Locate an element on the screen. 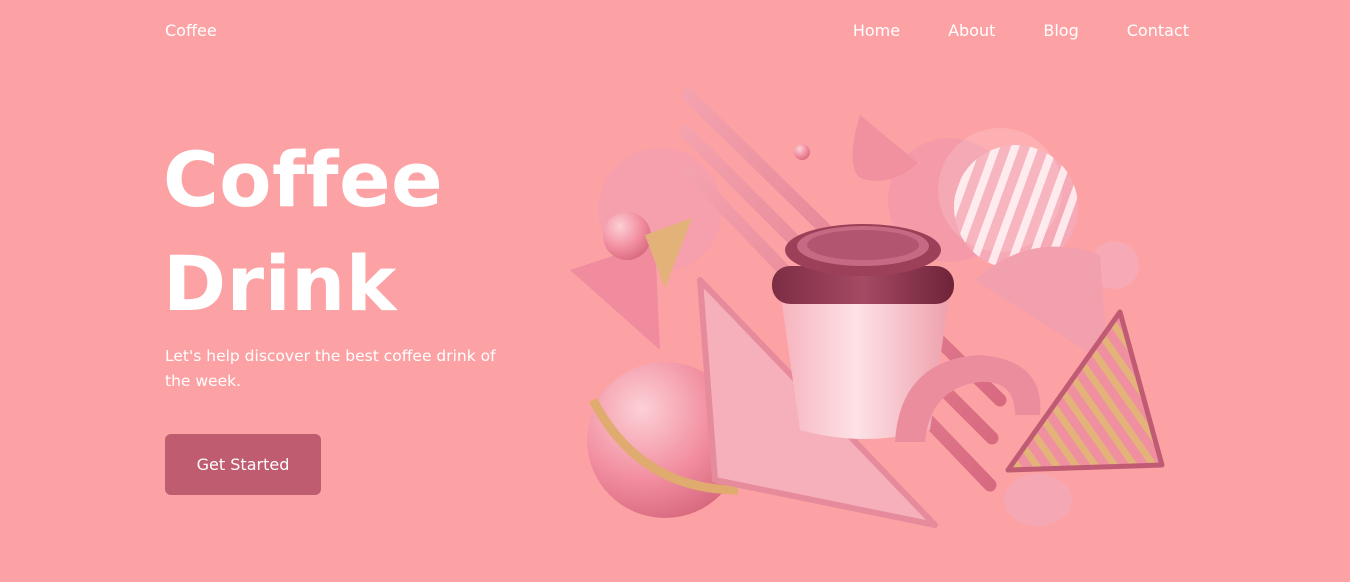  hero-title-line-2: Drink is located at coordinates (280, 283).